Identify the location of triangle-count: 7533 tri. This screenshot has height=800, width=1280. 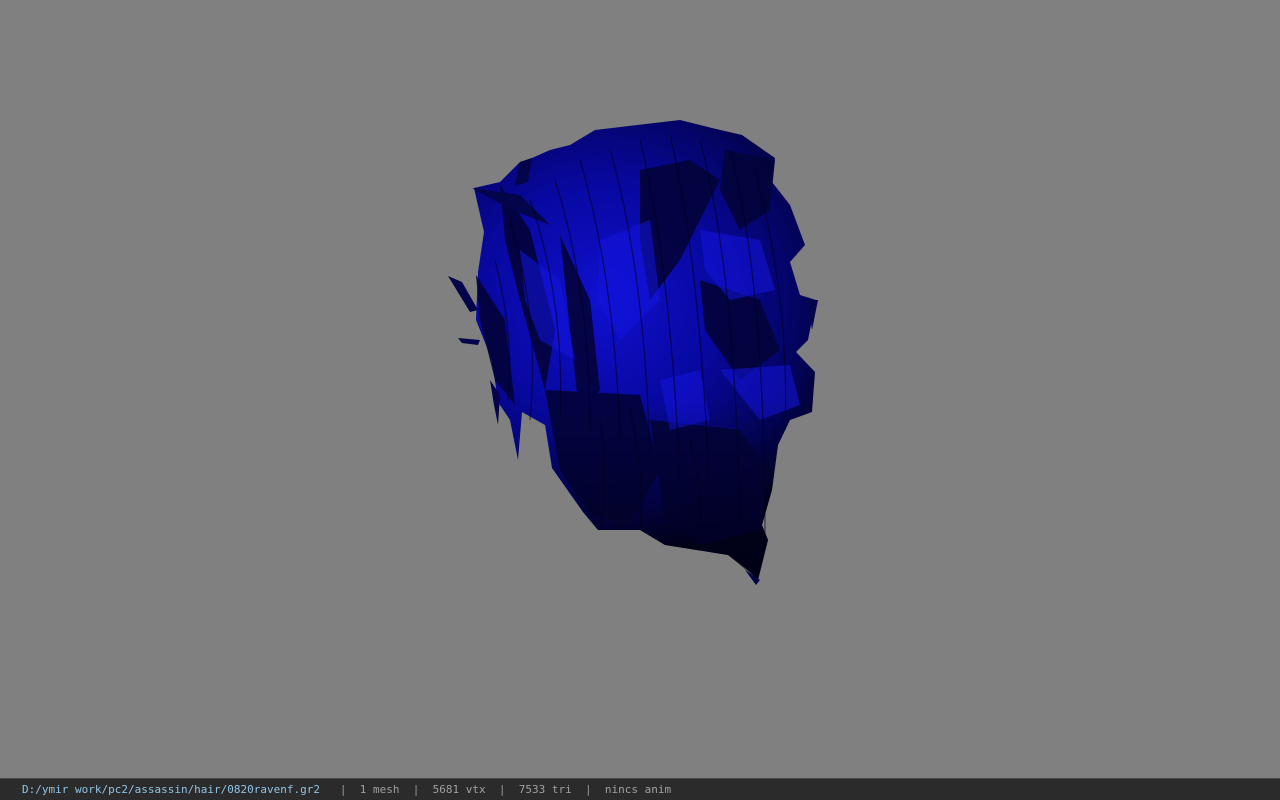
(545, 789).